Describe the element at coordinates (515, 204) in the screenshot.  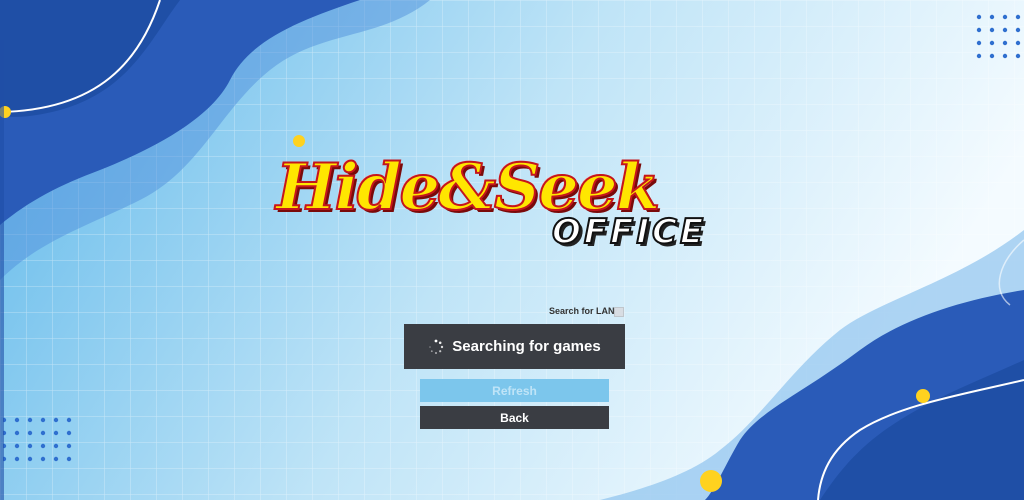
I see `game-logo: Hide&Seek OFFICE` at that location.